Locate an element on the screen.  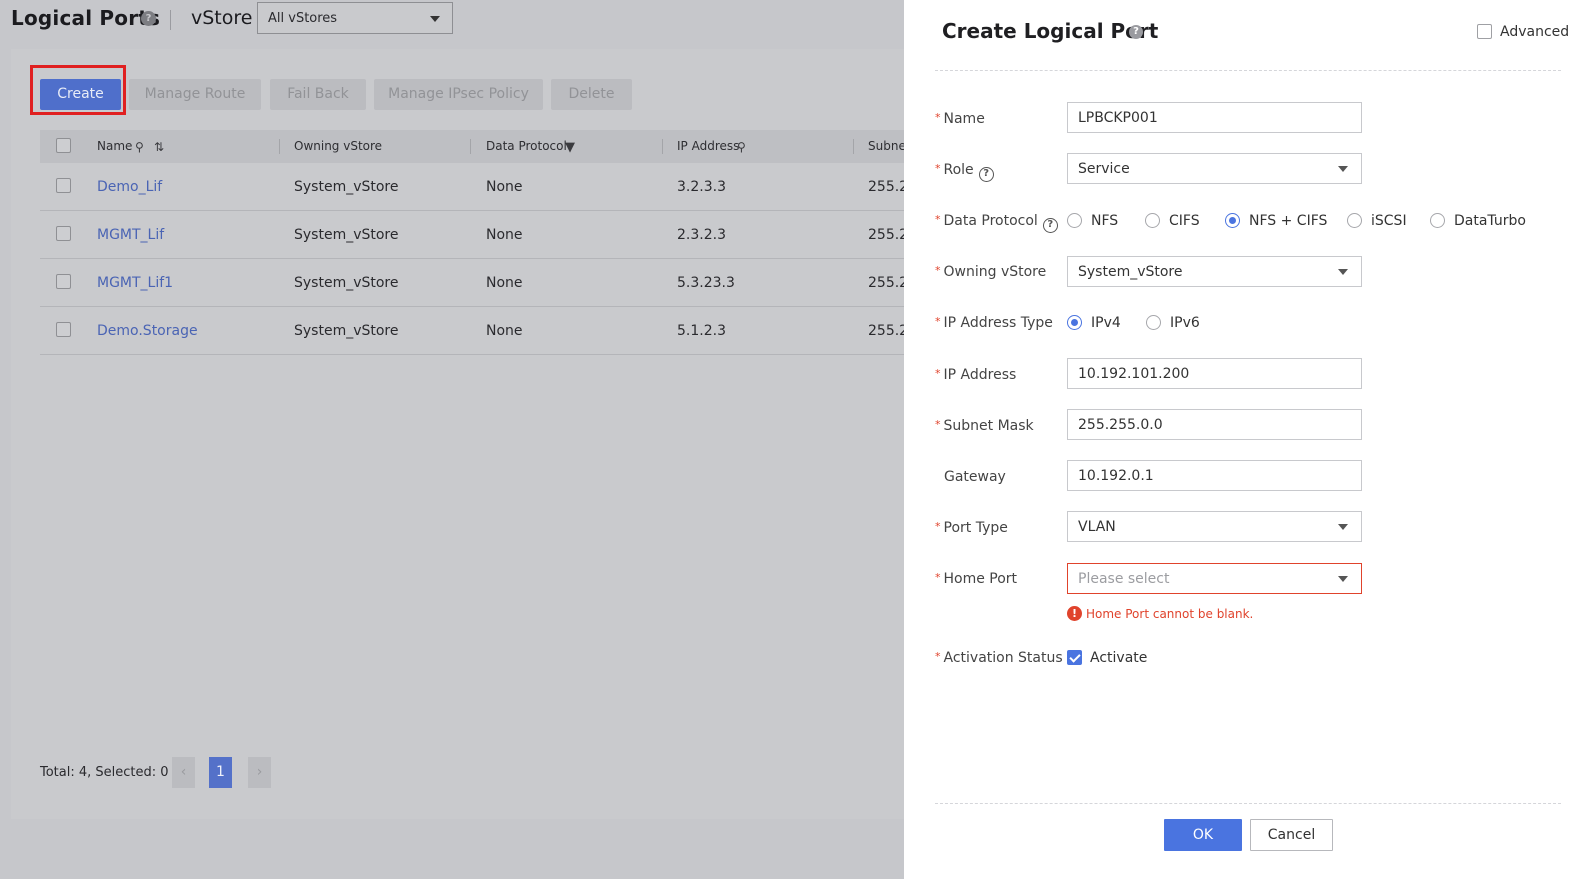
page-title: Logical Ports is located at coordinates (86, 18).